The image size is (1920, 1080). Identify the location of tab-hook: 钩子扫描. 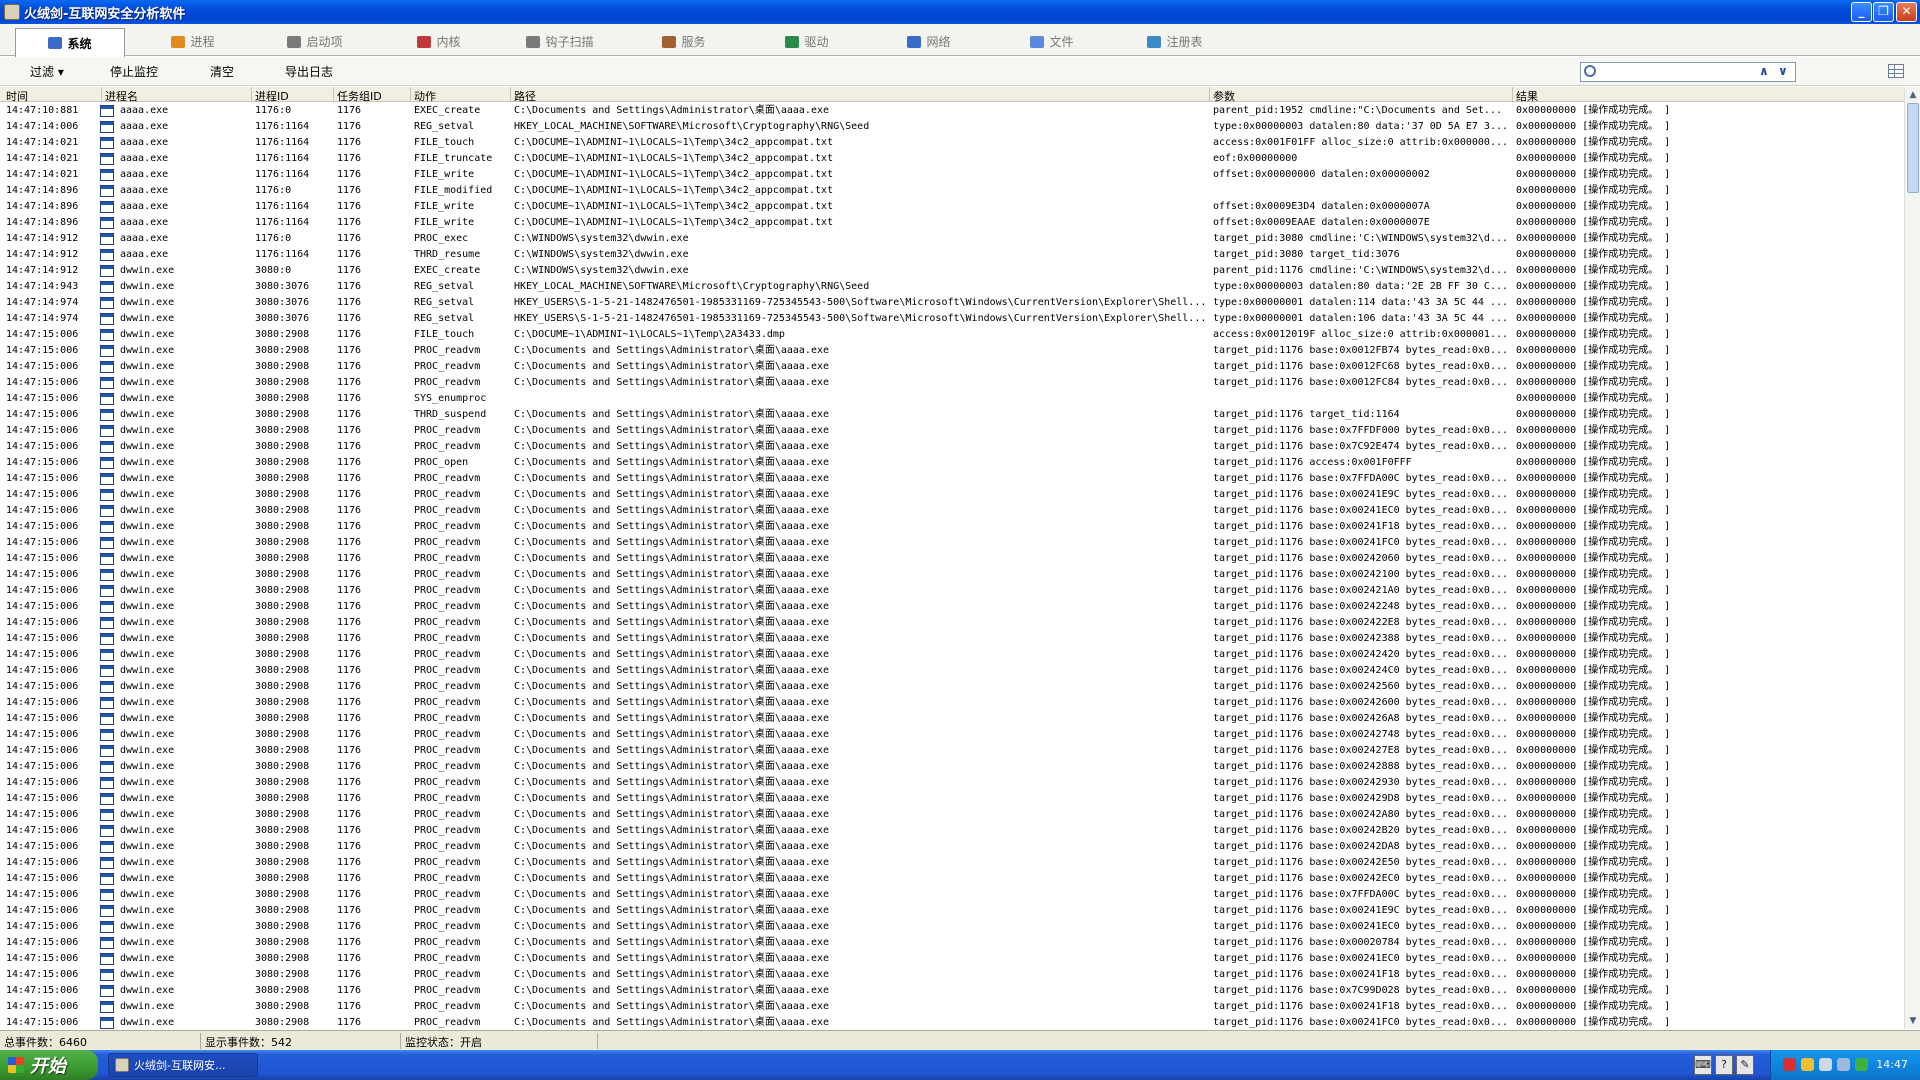
(560, 41).